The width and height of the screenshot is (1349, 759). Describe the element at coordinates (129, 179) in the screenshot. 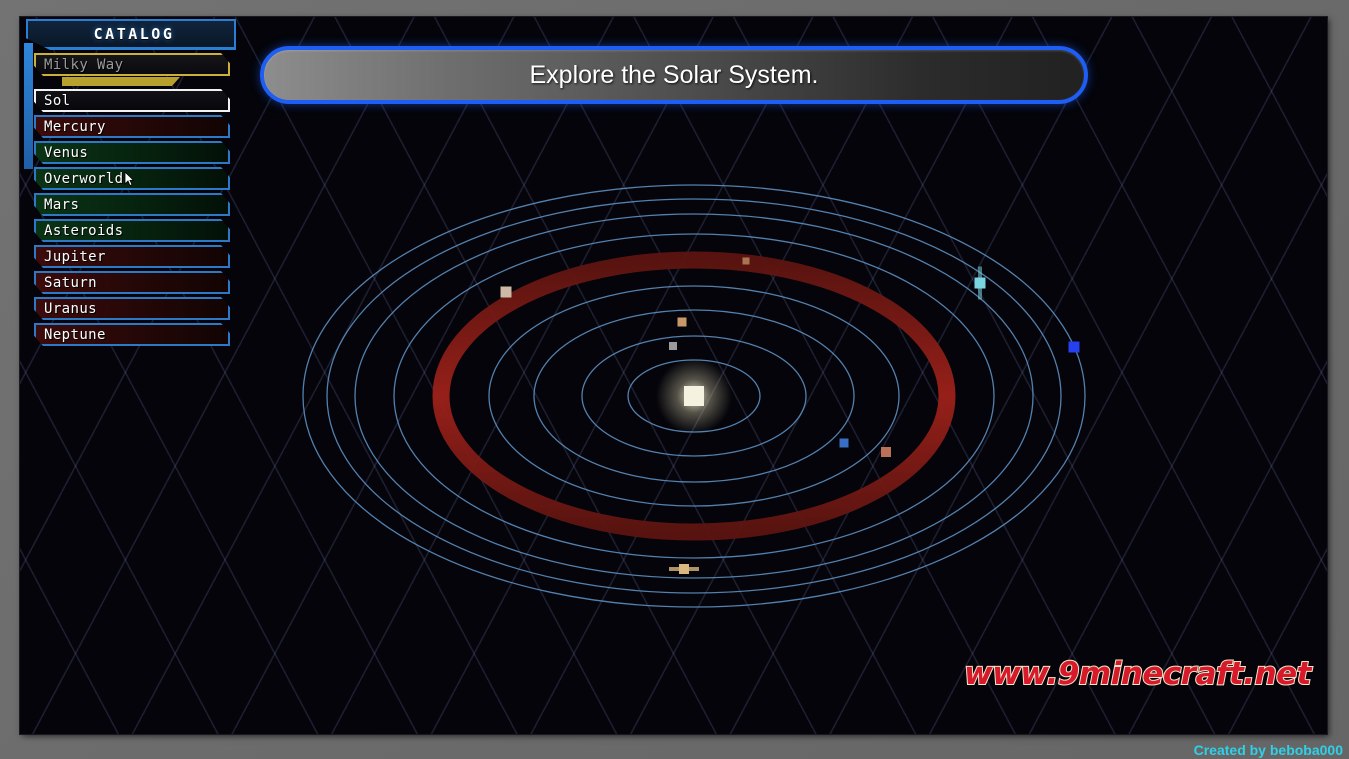

I see `mouse-cursor-icon` at that location.